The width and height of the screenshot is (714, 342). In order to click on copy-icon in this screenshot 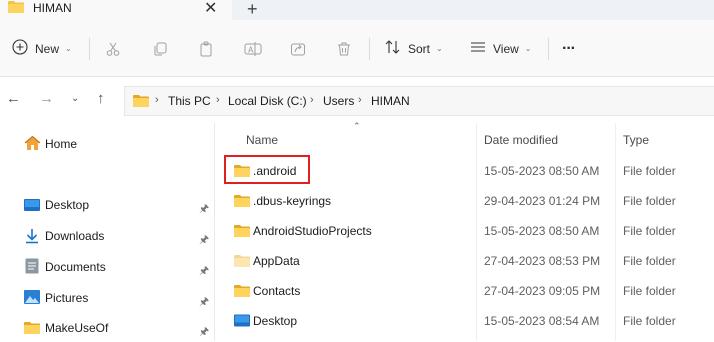, I will do `click(160, 48)`.